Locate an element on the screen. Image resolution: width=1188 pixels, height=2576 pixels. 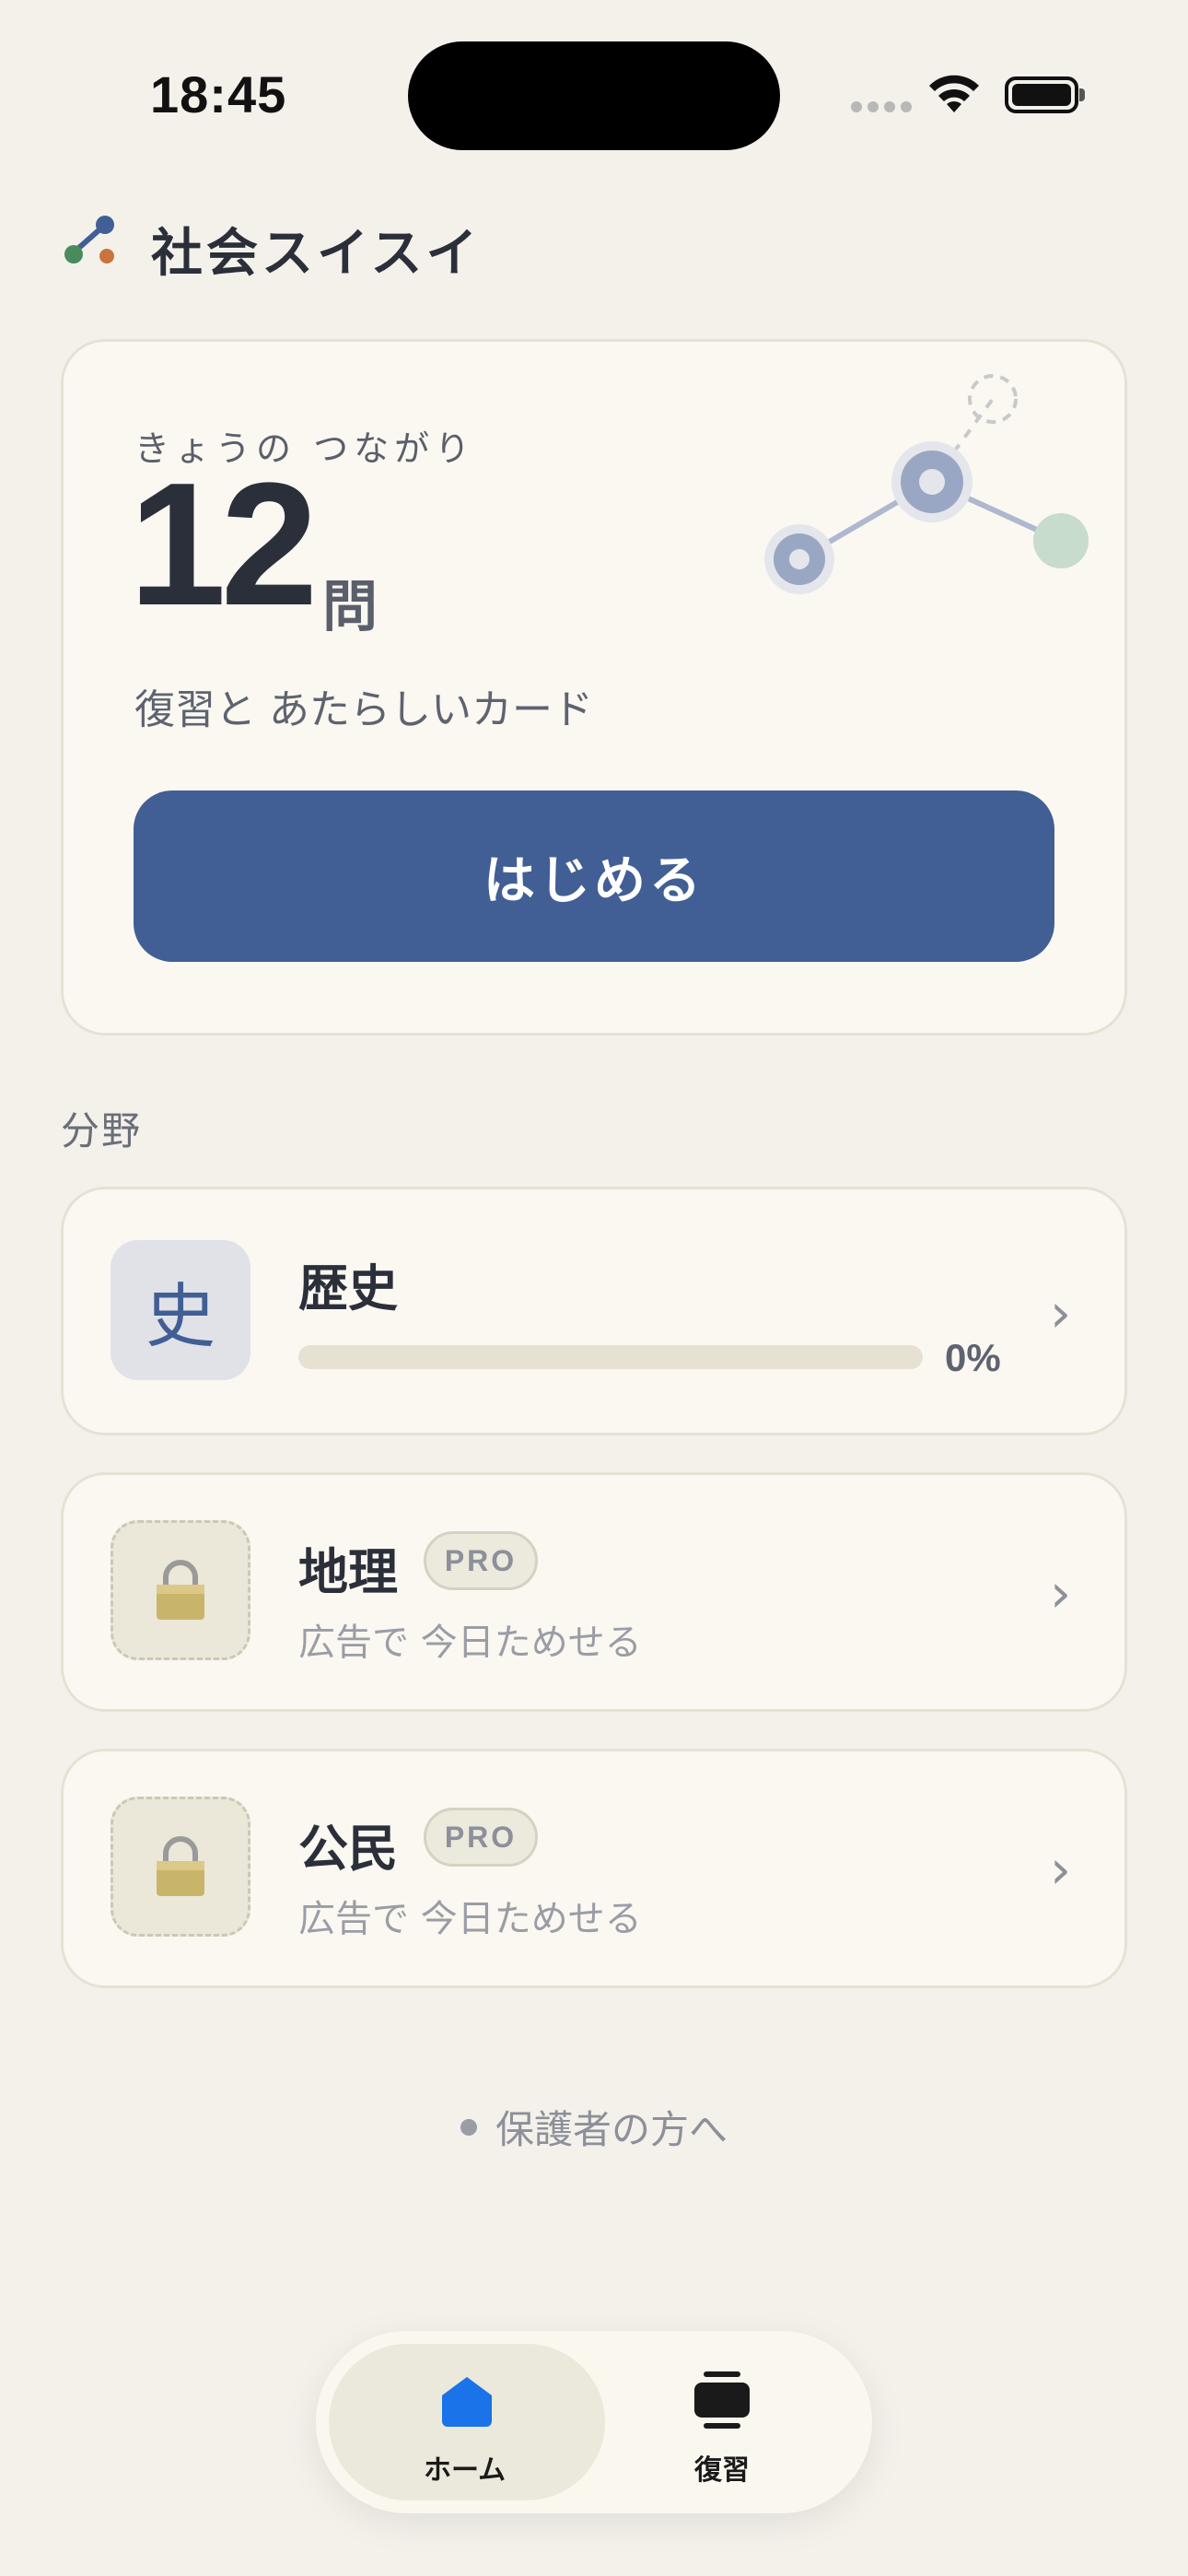
wifi-icon is located at coordinates (954, 93).